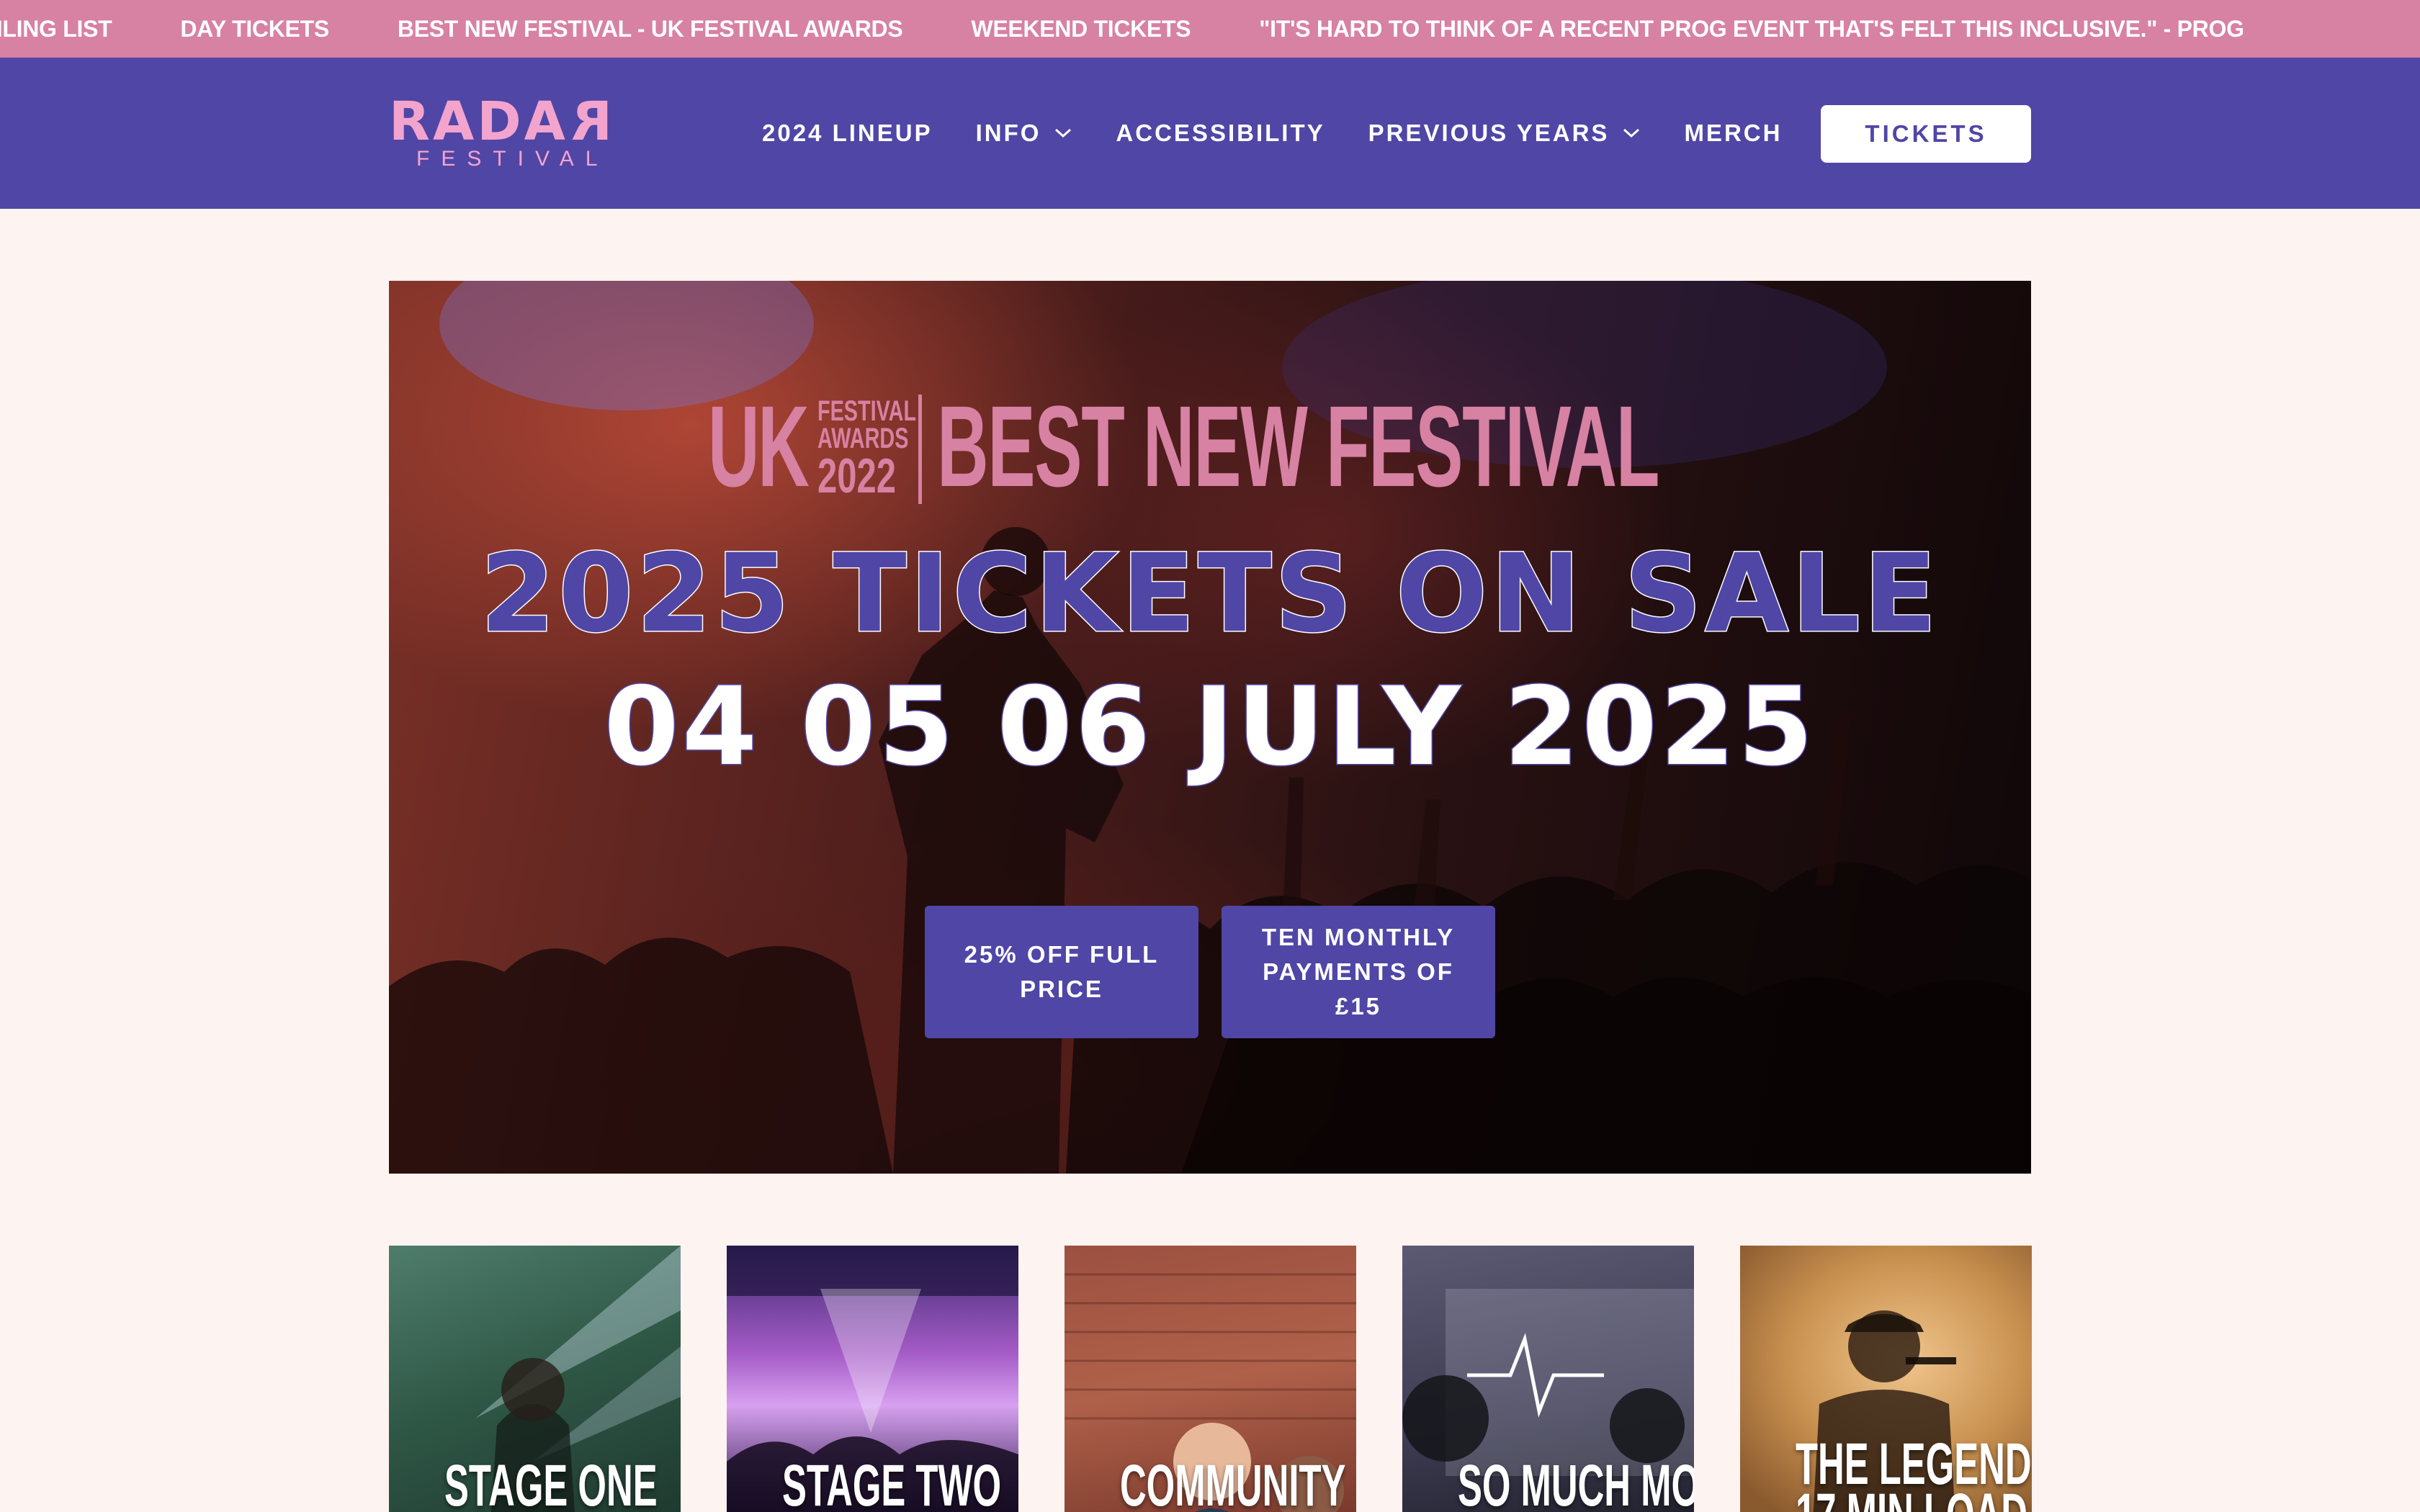 The height and width of the screenshot is (1512, 2420). Describe the element at coordinates (1081, 29) in the screenshot. I see `ticker-item-weekend-tickets: WEEKEND TICKETS` at that location.